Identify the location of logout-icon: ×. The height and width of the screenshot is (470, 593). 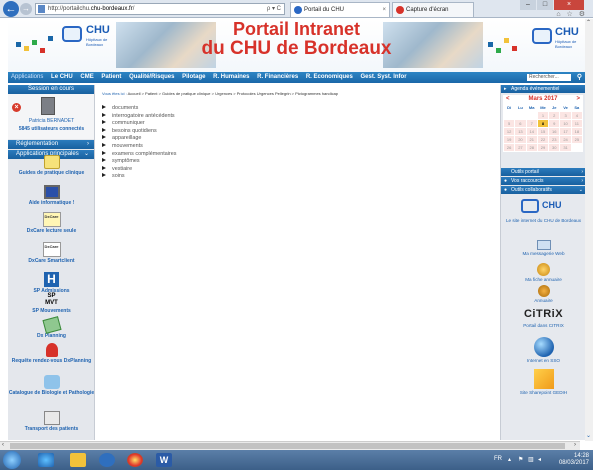
(16, 107).